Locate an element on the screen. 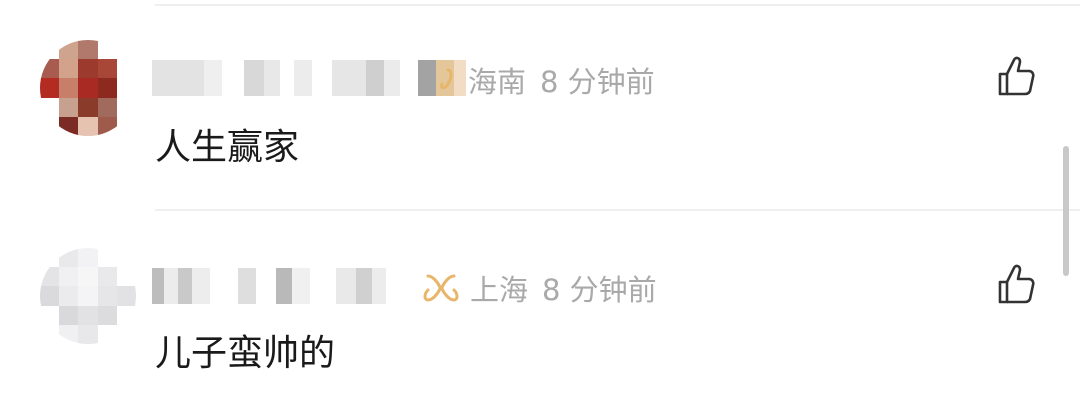 This screenshot has height=414, width=1080. location-text: 海南 is located at coordinates (497, 82).